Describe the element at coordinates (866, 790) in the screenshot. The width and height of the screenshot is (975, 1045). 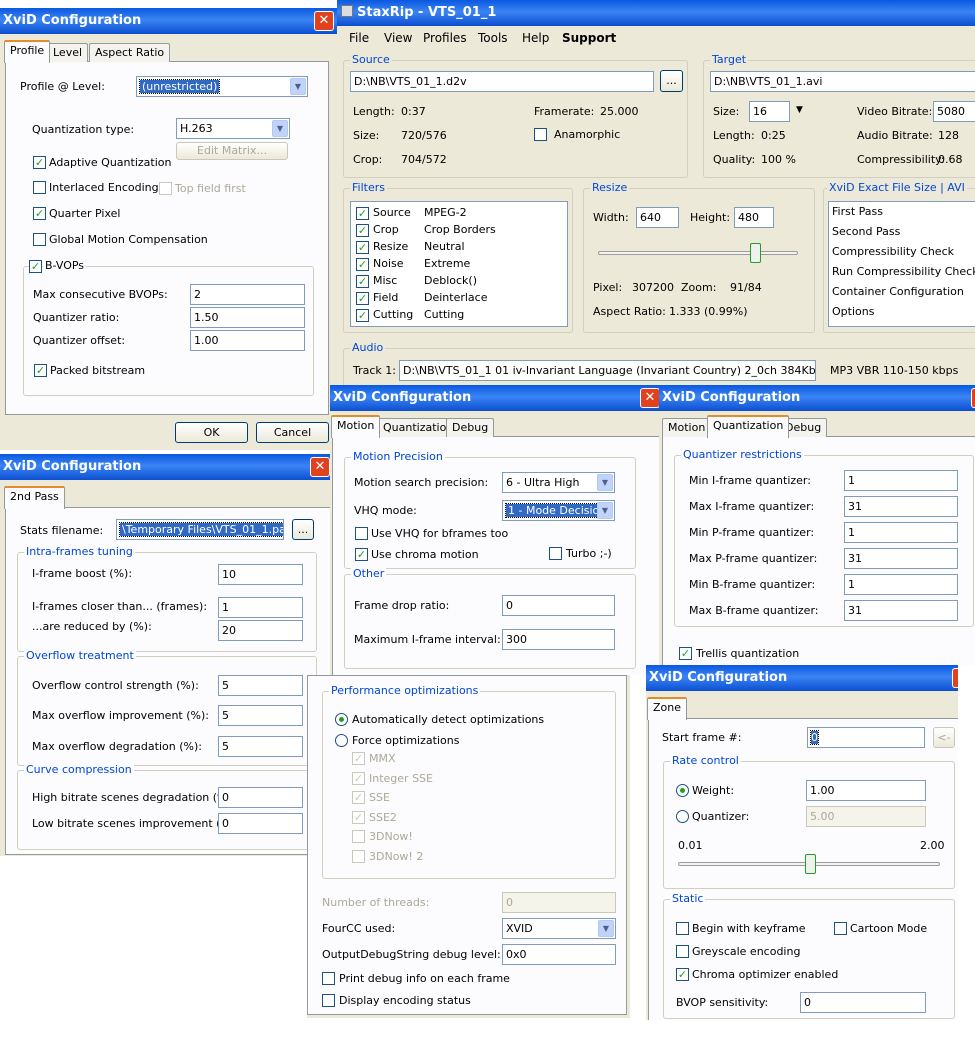
I see `weight-input: 1.00` at that location.